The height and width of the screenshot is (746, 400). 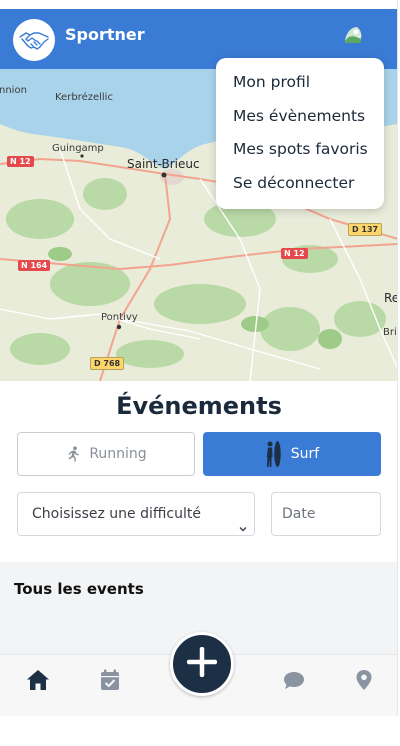 I want to click on sport-surf-button: Surf, so click(x=292, y=454).